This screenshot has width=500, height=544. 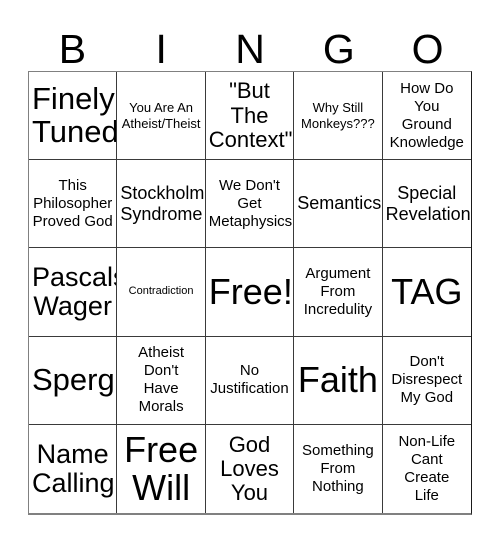 I want to click on bingo-cell-label: Argument From Incredulity, so click(x=338, y=291).